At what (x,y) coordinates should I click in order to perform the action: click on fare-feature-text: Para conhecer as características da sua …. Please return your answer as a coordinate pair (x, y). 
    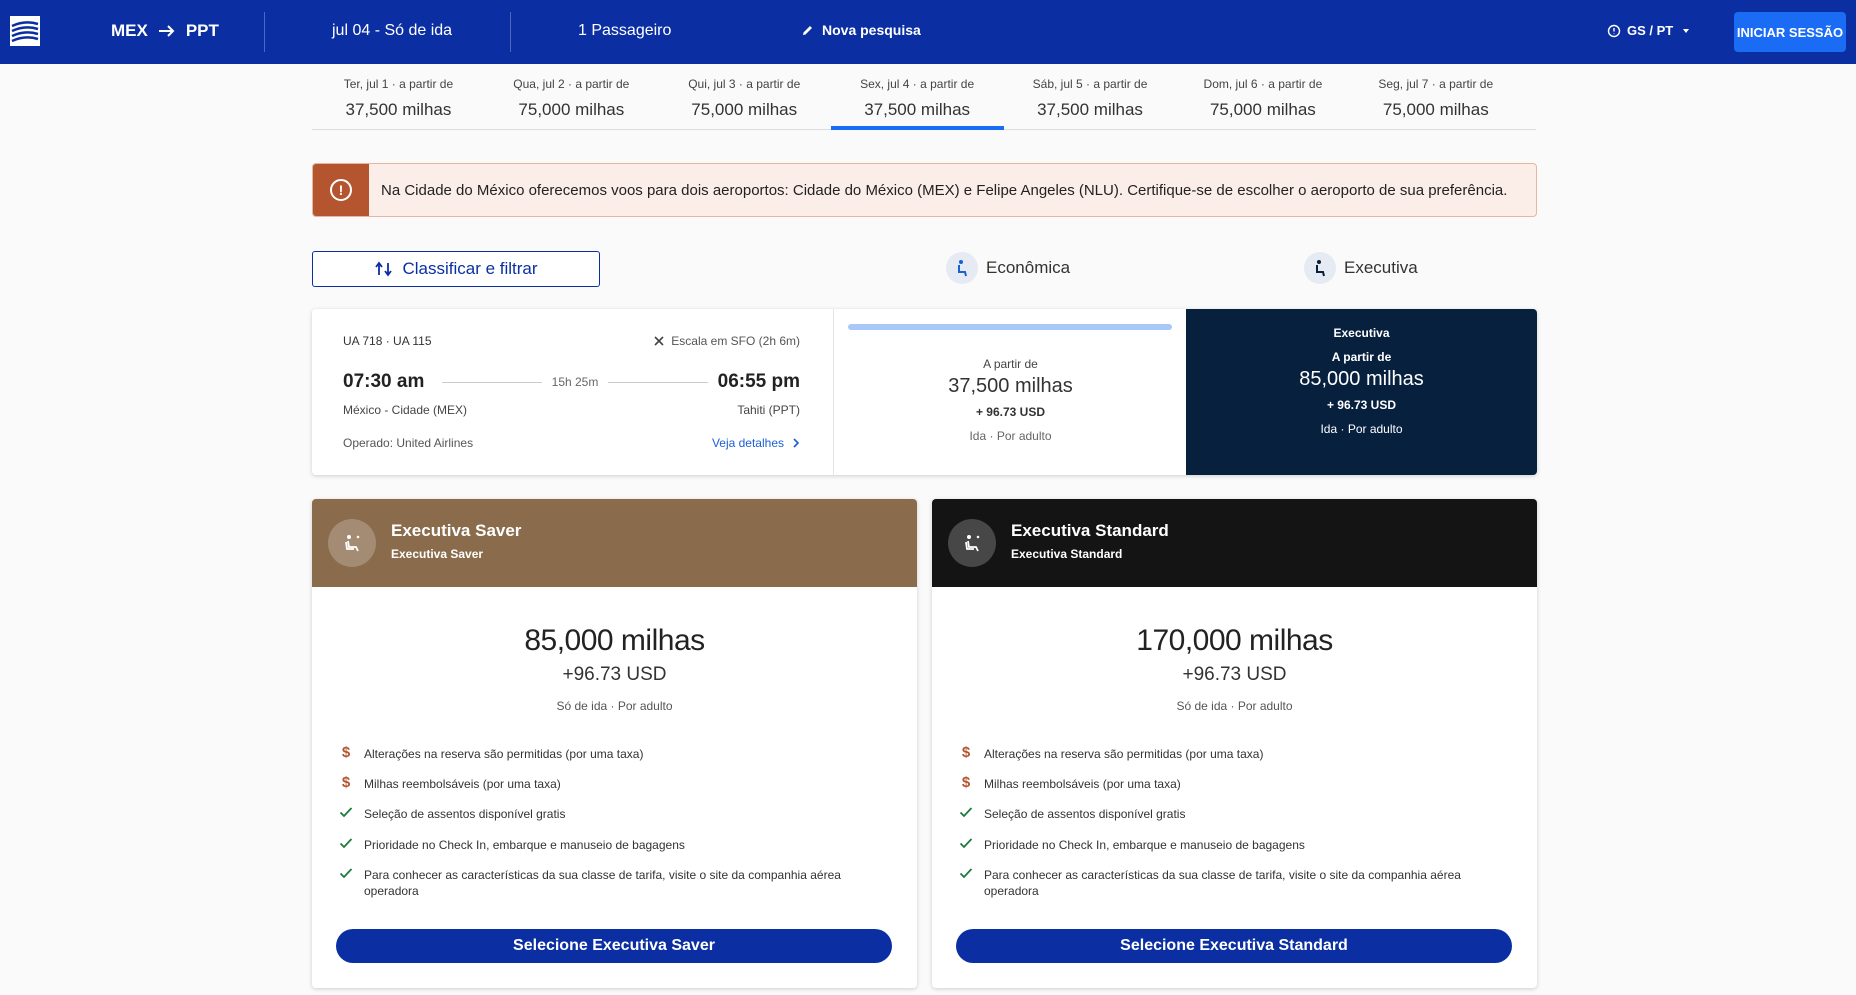
    Looking at the image, I should click on (602, 882).